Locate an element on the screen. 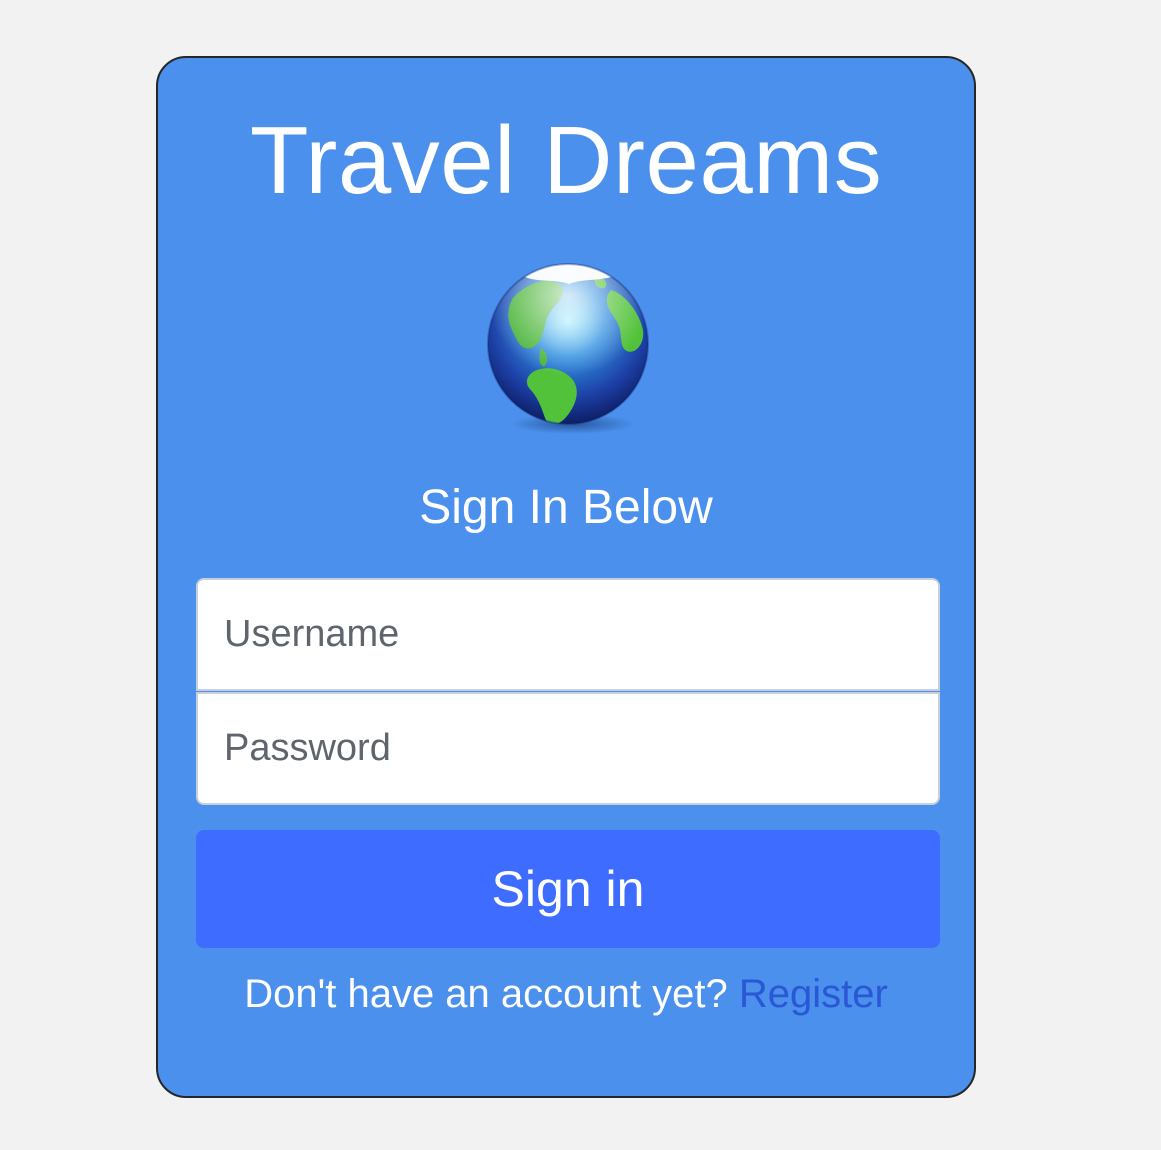  sign-in-button: Sign in is located at coordinates (568, 889).